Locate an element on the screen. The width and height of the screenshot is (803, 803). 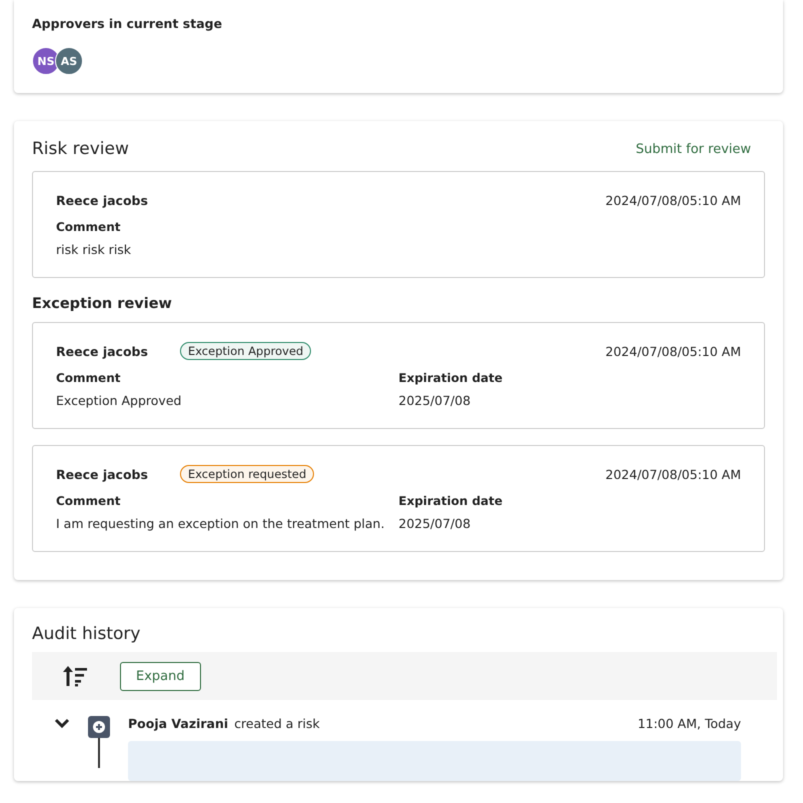
event-user: Pooja Vazirani is located at coordinates (178, 723).